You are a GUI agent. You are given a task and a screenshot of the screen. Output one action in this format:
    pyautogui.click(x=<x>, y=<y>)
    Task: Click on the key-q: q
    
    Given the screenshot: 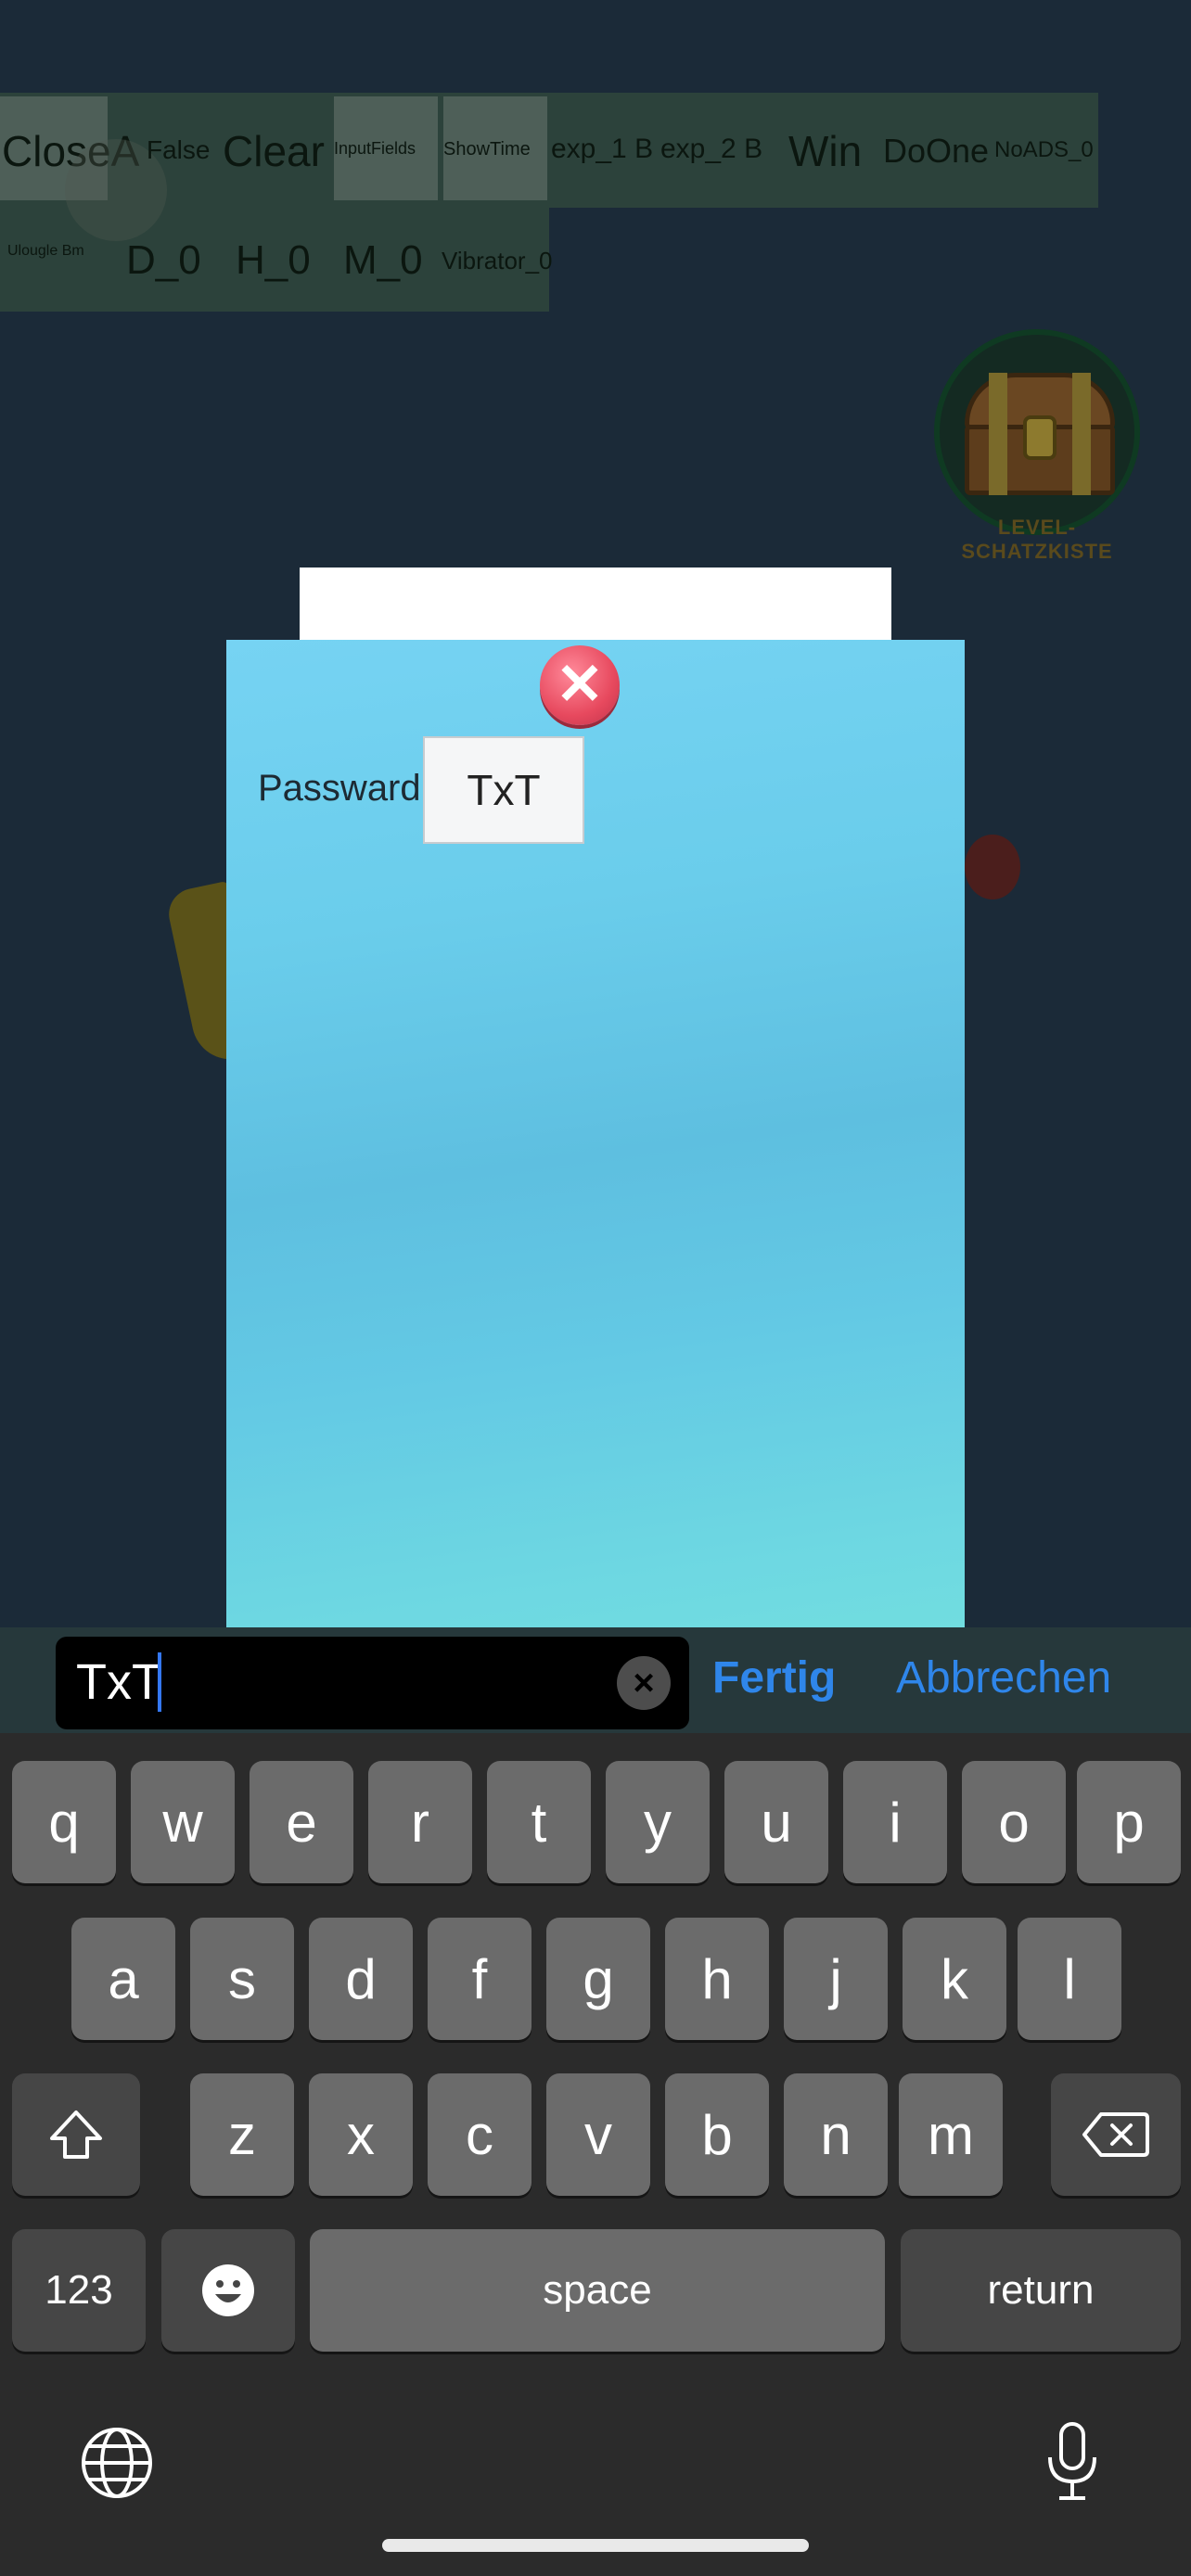 What is the action you would take?
    pyautogui.click(x=64, y=1822)
    